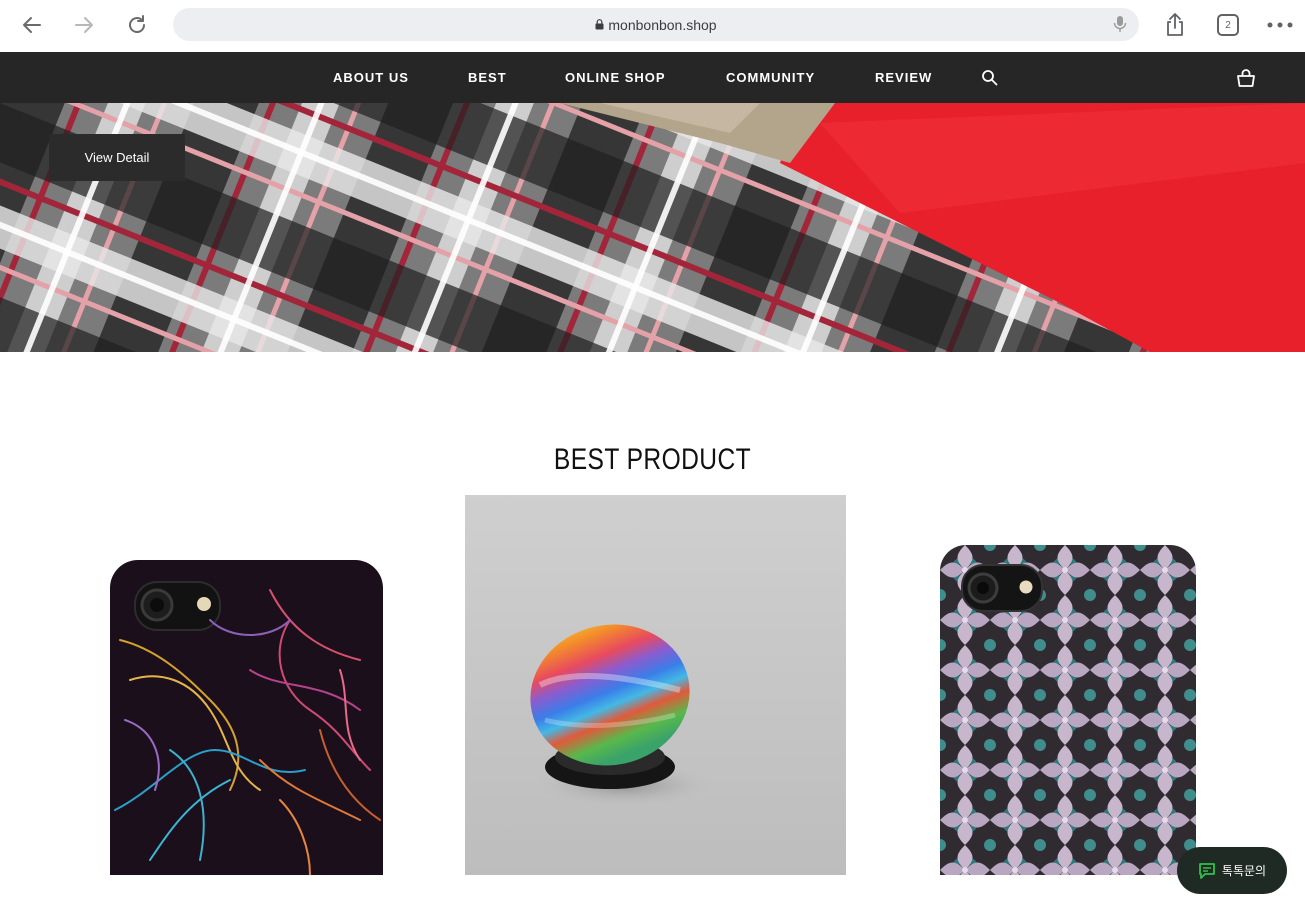  What do you see at coordinates (84, 25) in the screenshot?
I see `forward-arrow-icon` at bounding box center [84, 25].